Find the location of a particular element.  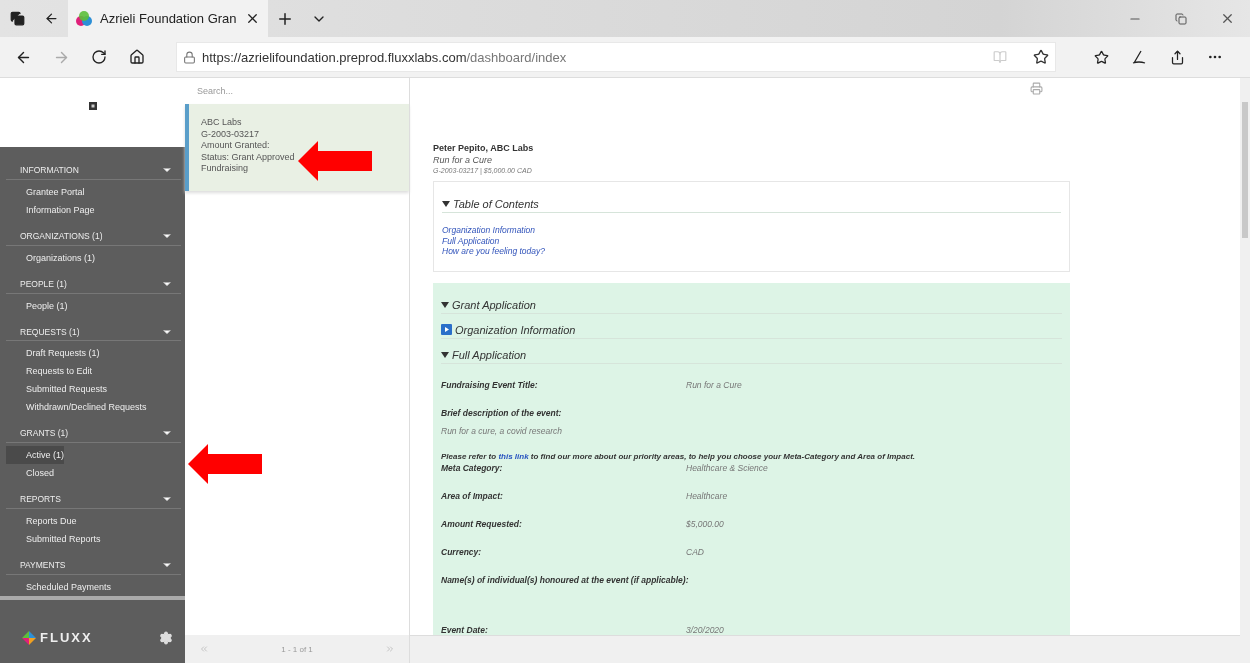

section-header: Organization Information is located at coordinates (751, 331).